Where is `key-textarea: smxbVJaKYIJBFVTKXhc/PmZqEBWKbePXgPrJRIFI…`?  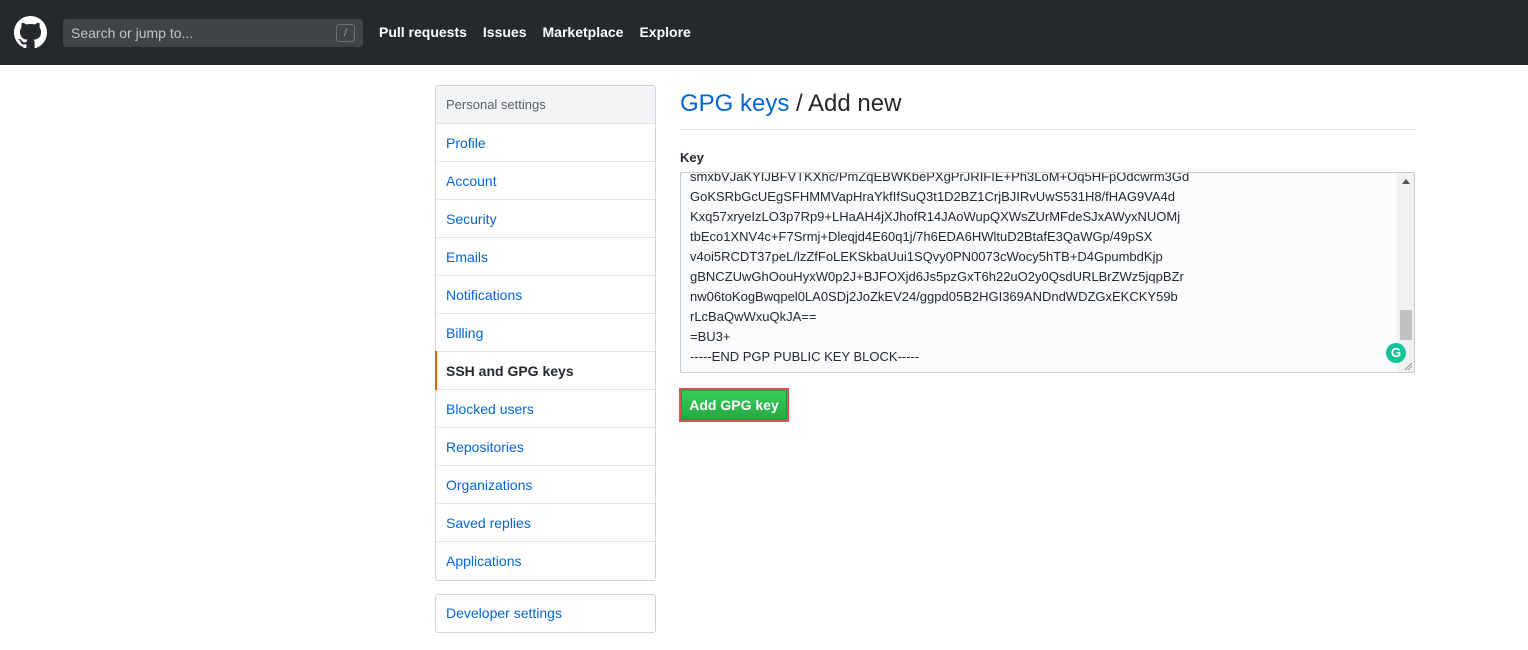 key-textarea: smxbVJaKYIJBFVTKXhc/PmZqEBWKbePXgPrJRIFI… is located at coordinates (1047, 272).